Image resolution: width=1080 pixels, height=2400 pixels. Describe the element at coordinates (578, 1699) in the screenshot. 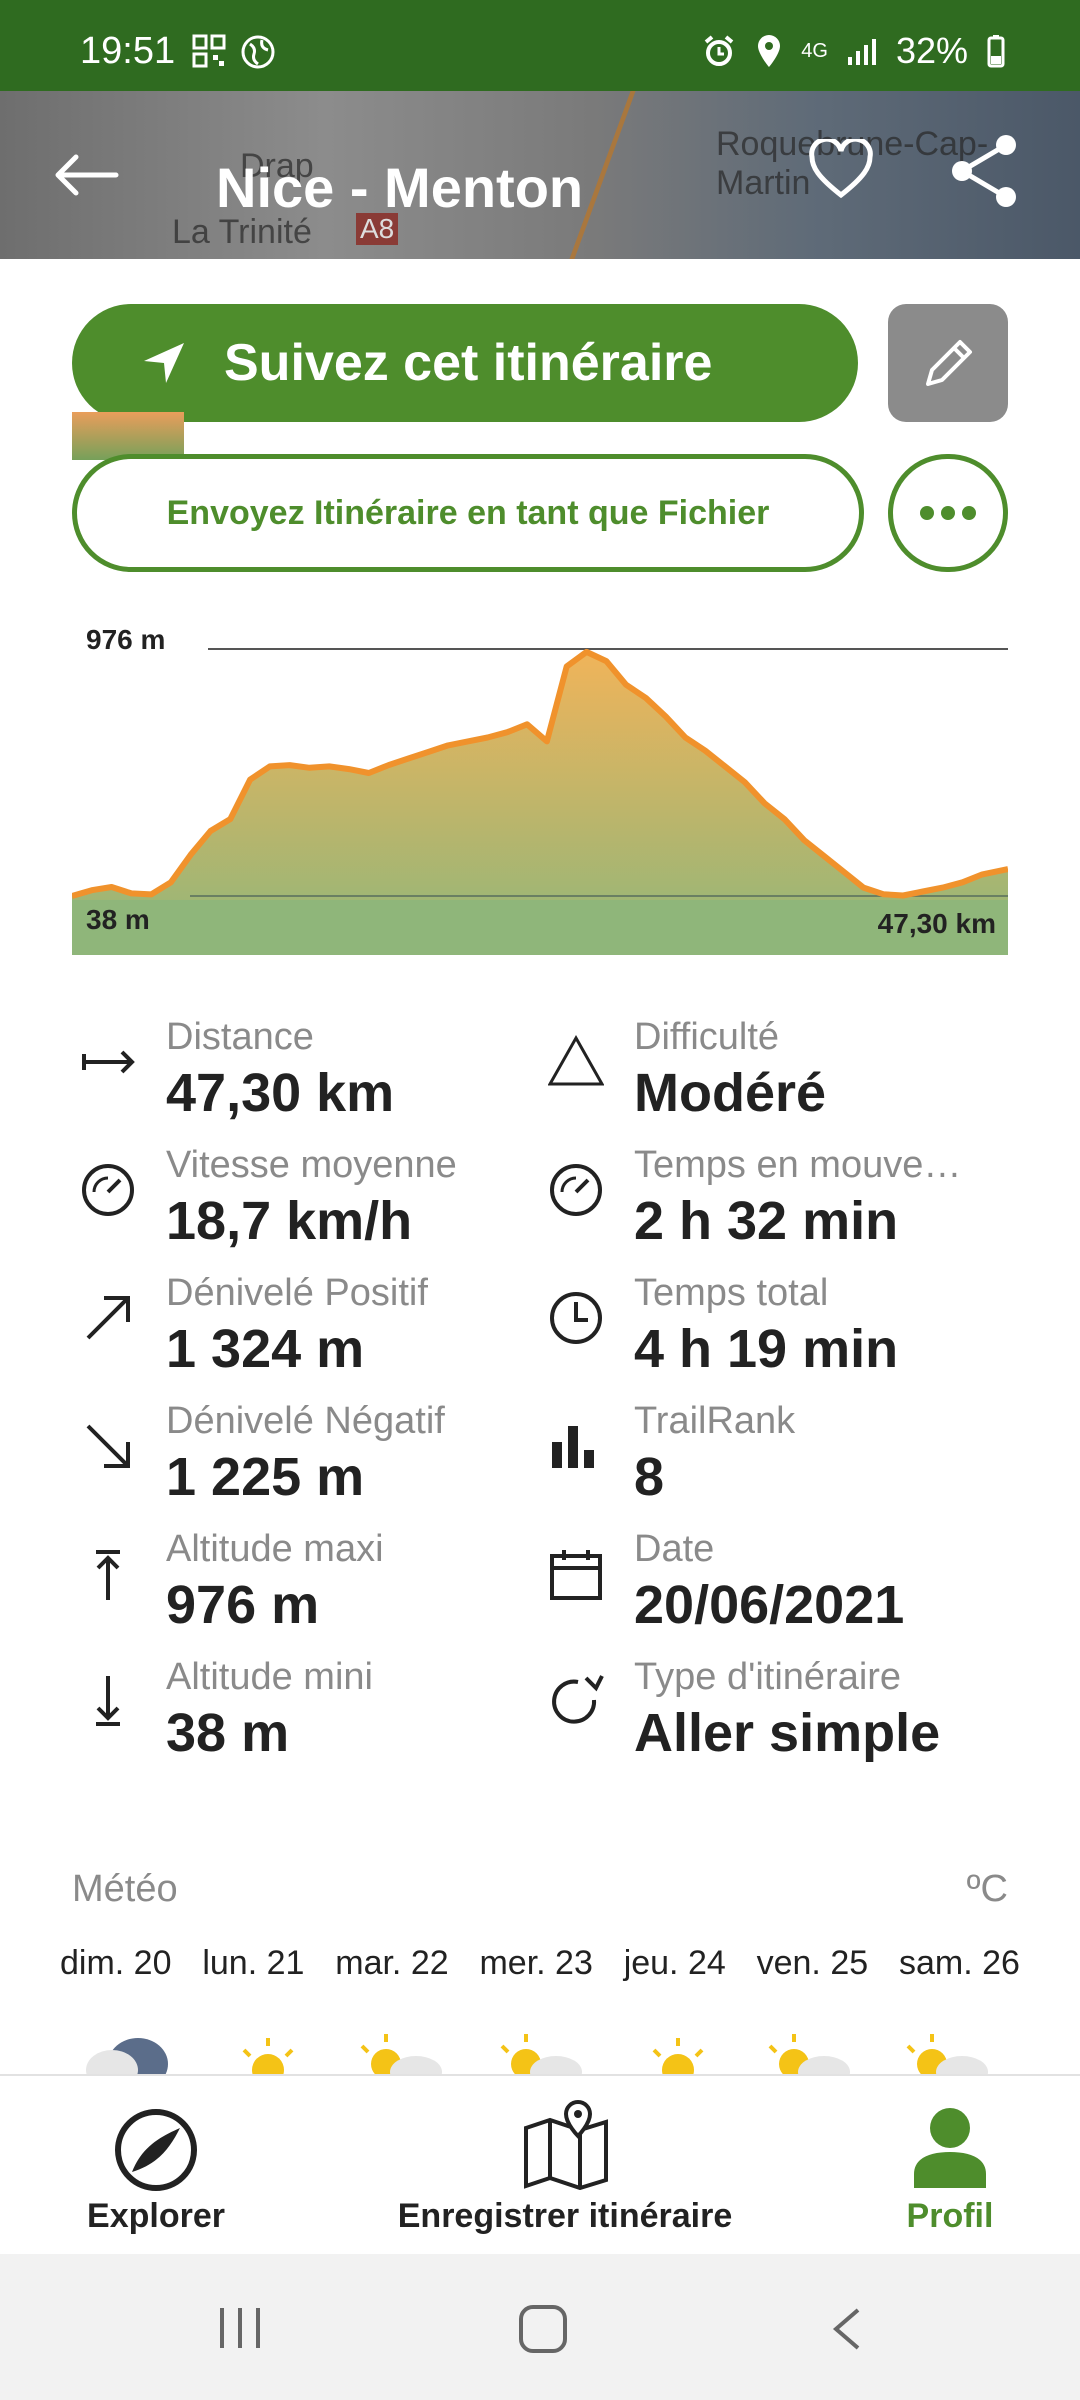

I see `circular-arrow-icon` at that location.